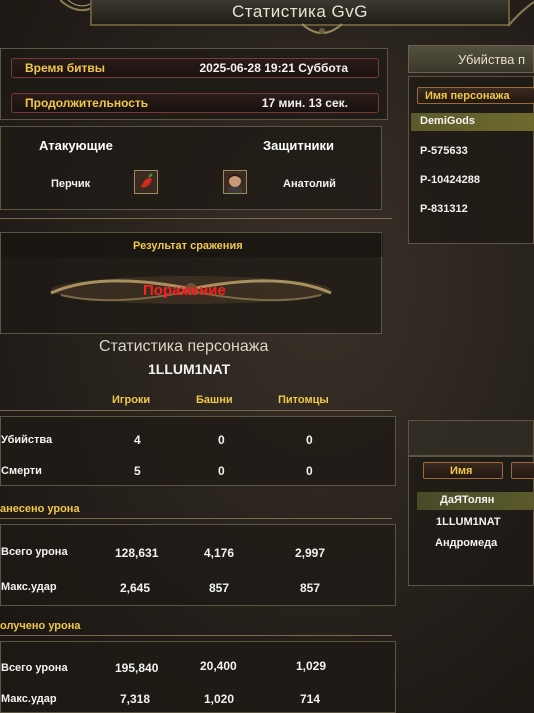 The image size is (534, 713). I want to click on deaths-pets: 0, so click(309, 471).